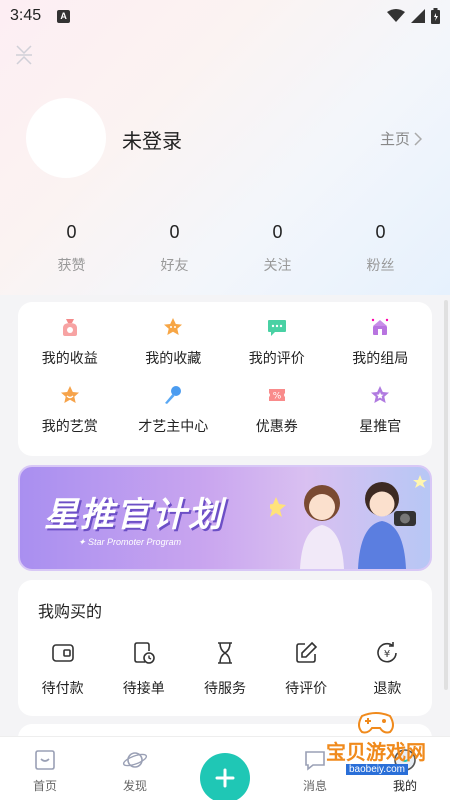 This screenshot has height=800, width=450. Describe the element at coordinates (70, 418) in the screenshot. I see `menu-item-art-rewards: 我的艺赏` at that location.